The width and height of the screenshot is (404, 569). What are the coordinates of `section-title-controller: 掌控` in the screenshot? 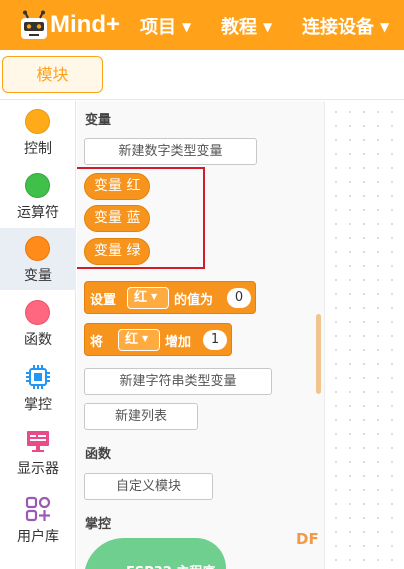 It's located at (98, 524).